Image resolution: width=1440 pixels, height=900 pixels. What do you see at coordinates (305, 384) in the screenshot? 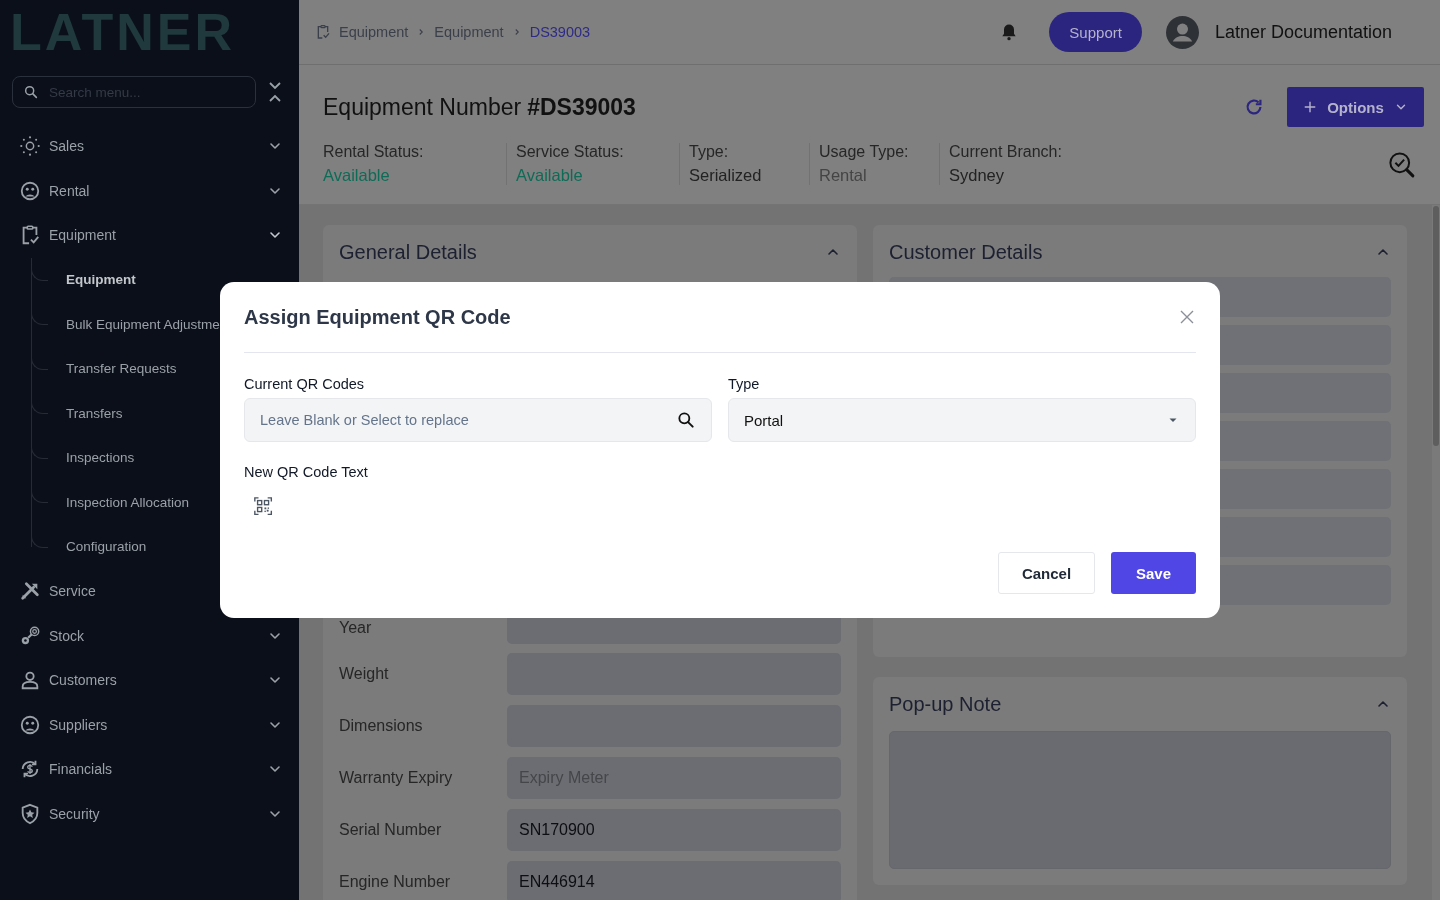
I see `field-label: Current QR Codes` at bounding box center [305, 384].